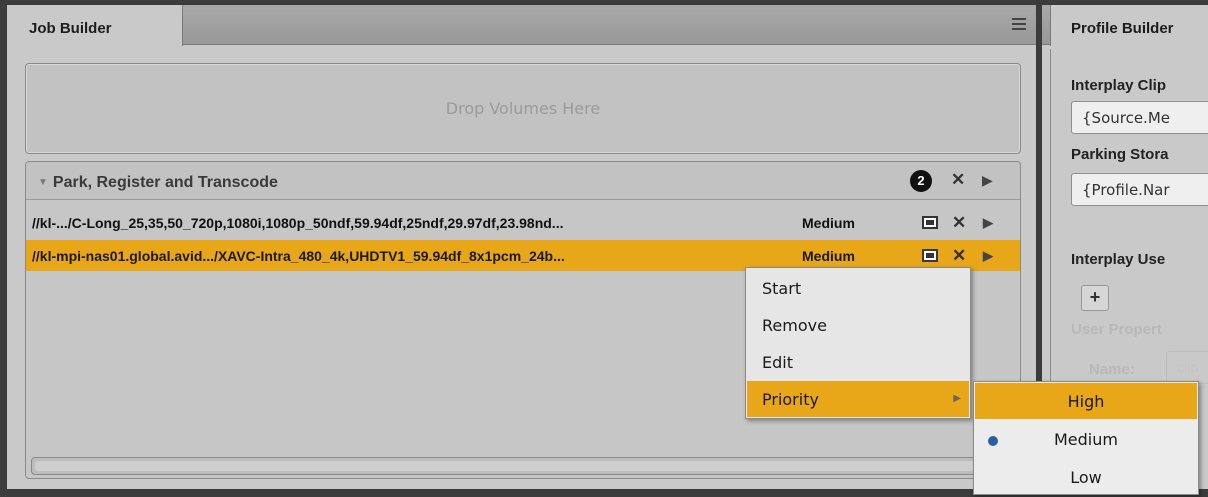 The height and width of the screenshot is (497, 1208). I want to click on drop-zone-label: Drop Volumes Here, so click(523, 108).